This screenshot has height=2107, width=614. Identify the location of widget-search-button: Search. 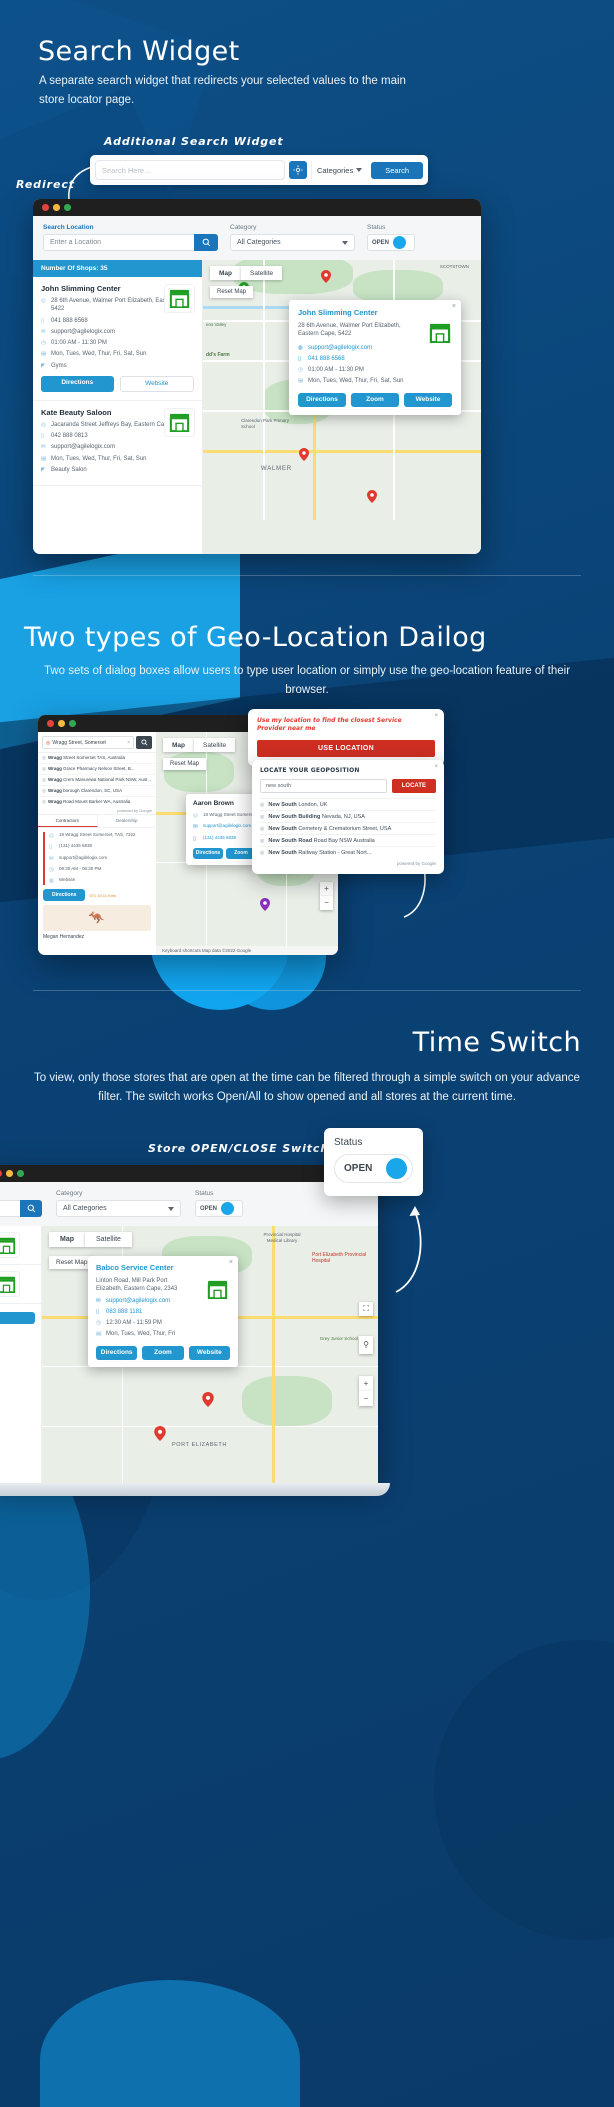
(397, 170).